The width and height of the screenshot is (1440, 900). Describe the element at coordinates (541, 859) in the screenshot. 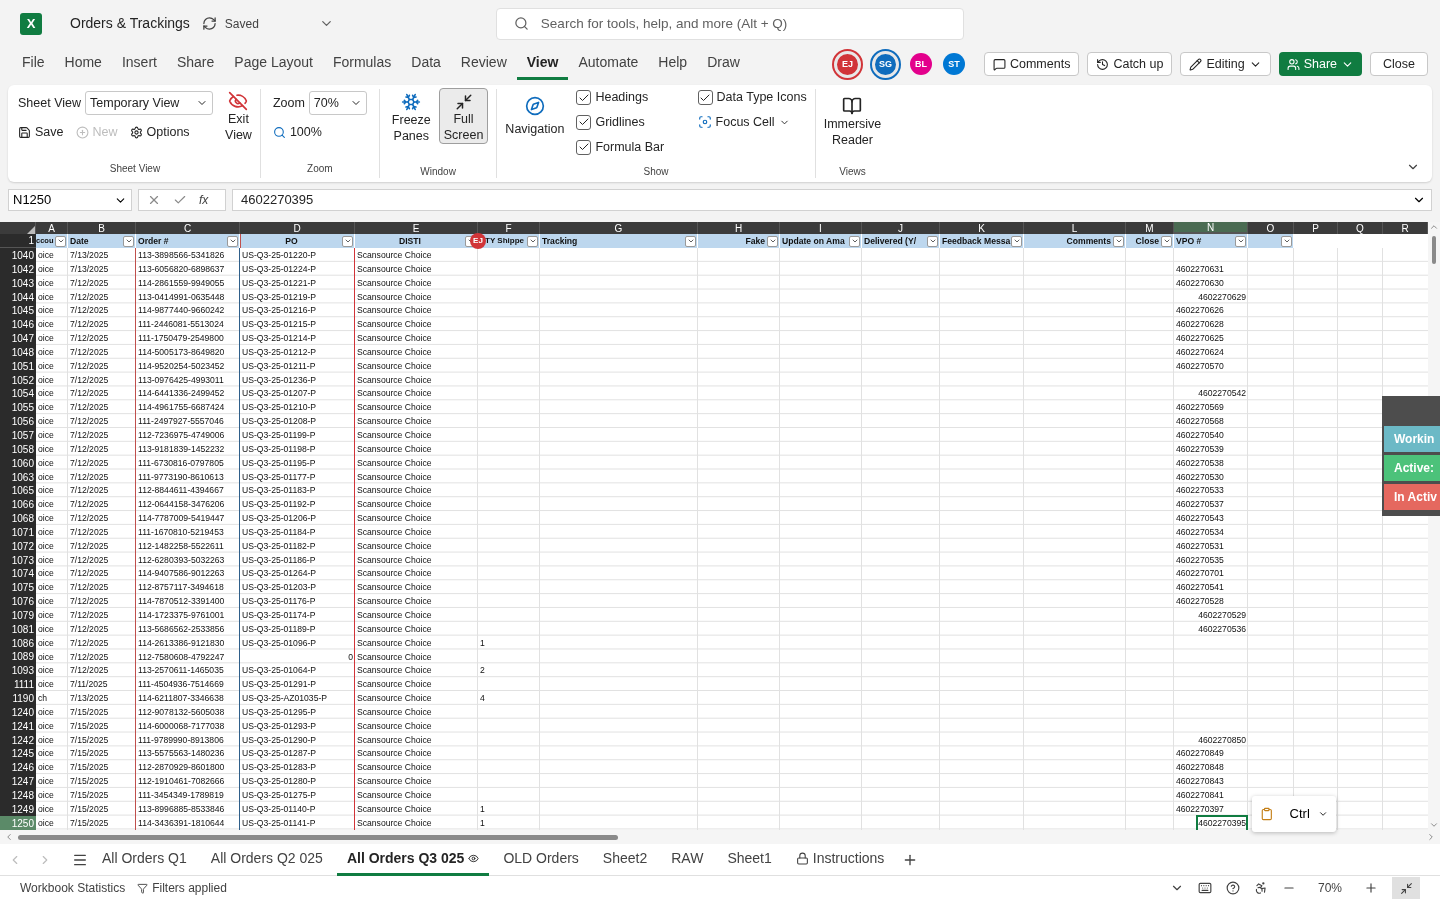

I see `sheet-tab: OLD Orders` at that location.